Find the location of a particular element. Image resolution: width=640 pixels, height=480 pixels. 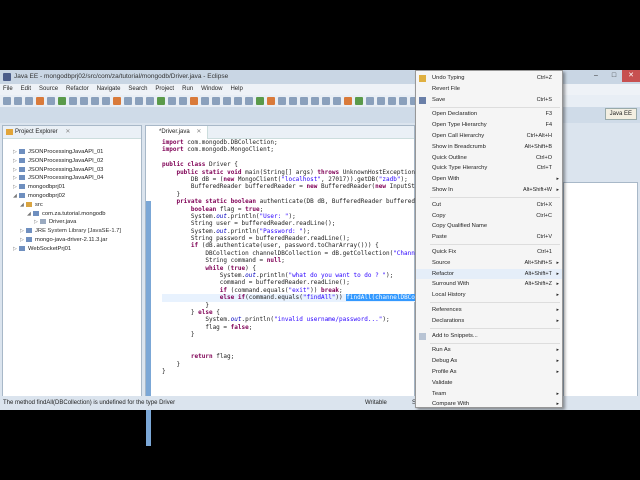

tree-item: ◢ com.za.tutorial.mongodb is located at coordinates (66, 214).